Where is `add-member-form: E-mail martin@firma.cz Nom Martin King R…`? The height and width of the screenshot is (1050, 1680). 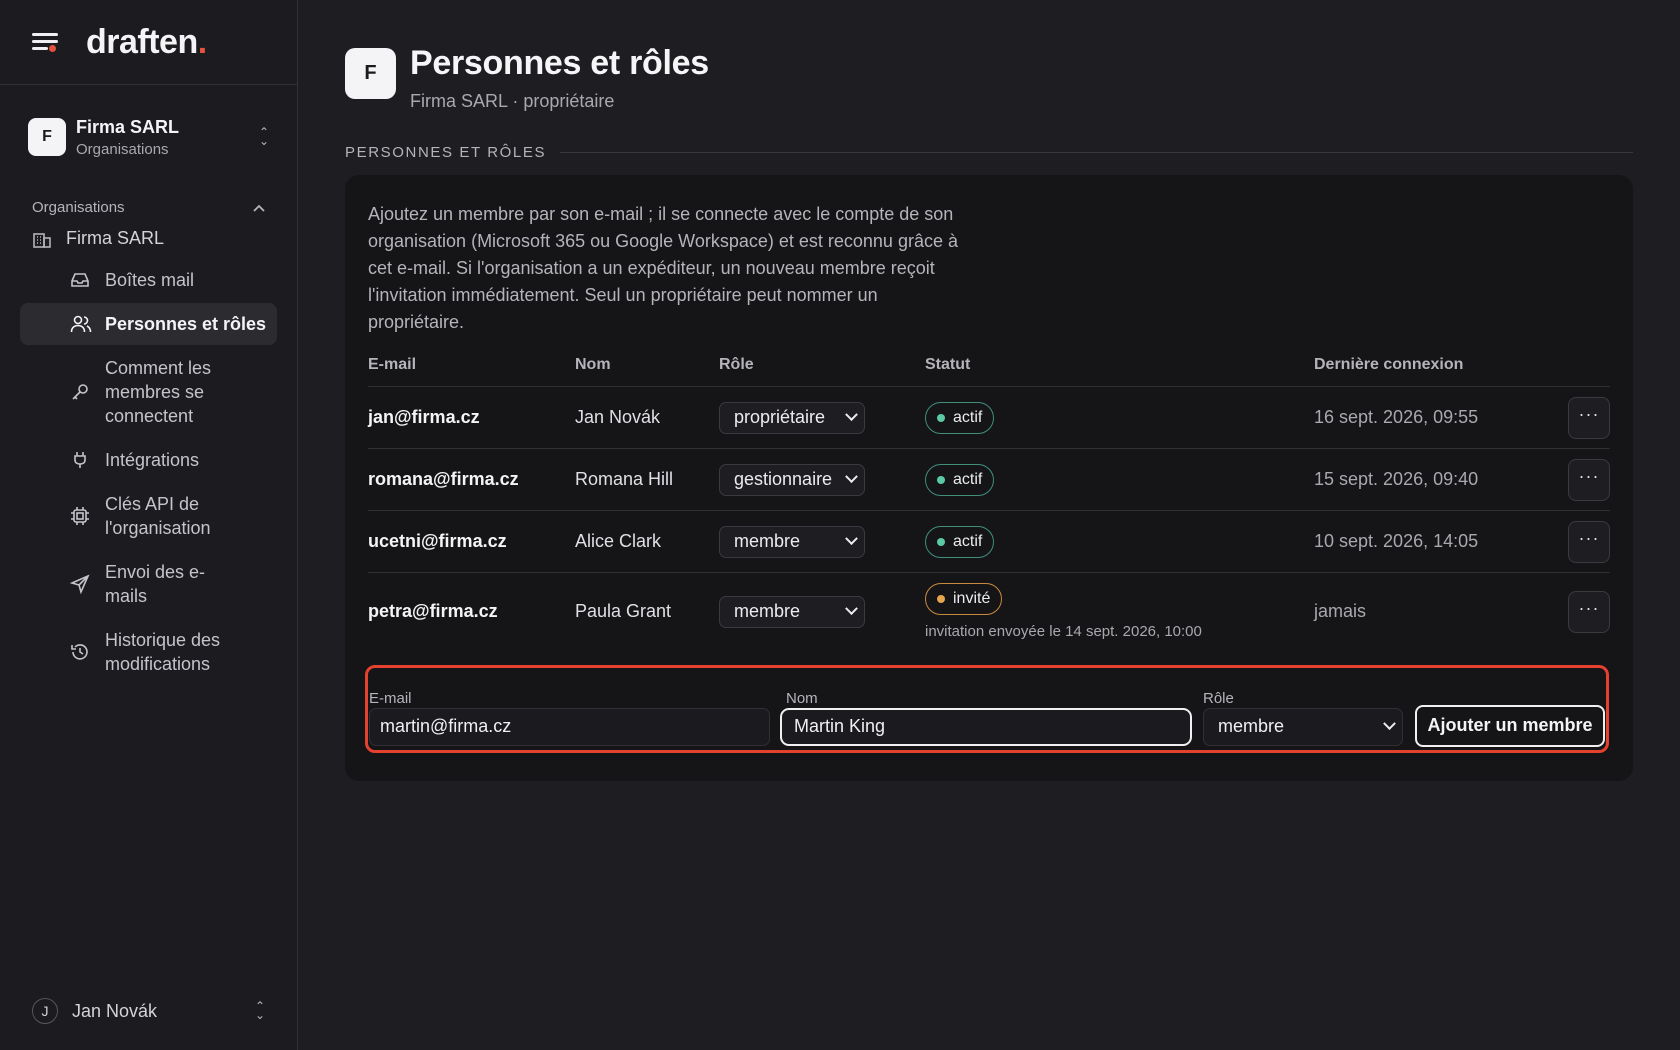 add-member-form: E-mail martin@firma.cz Nom Martin King R… is located at coordinates (987, 708).